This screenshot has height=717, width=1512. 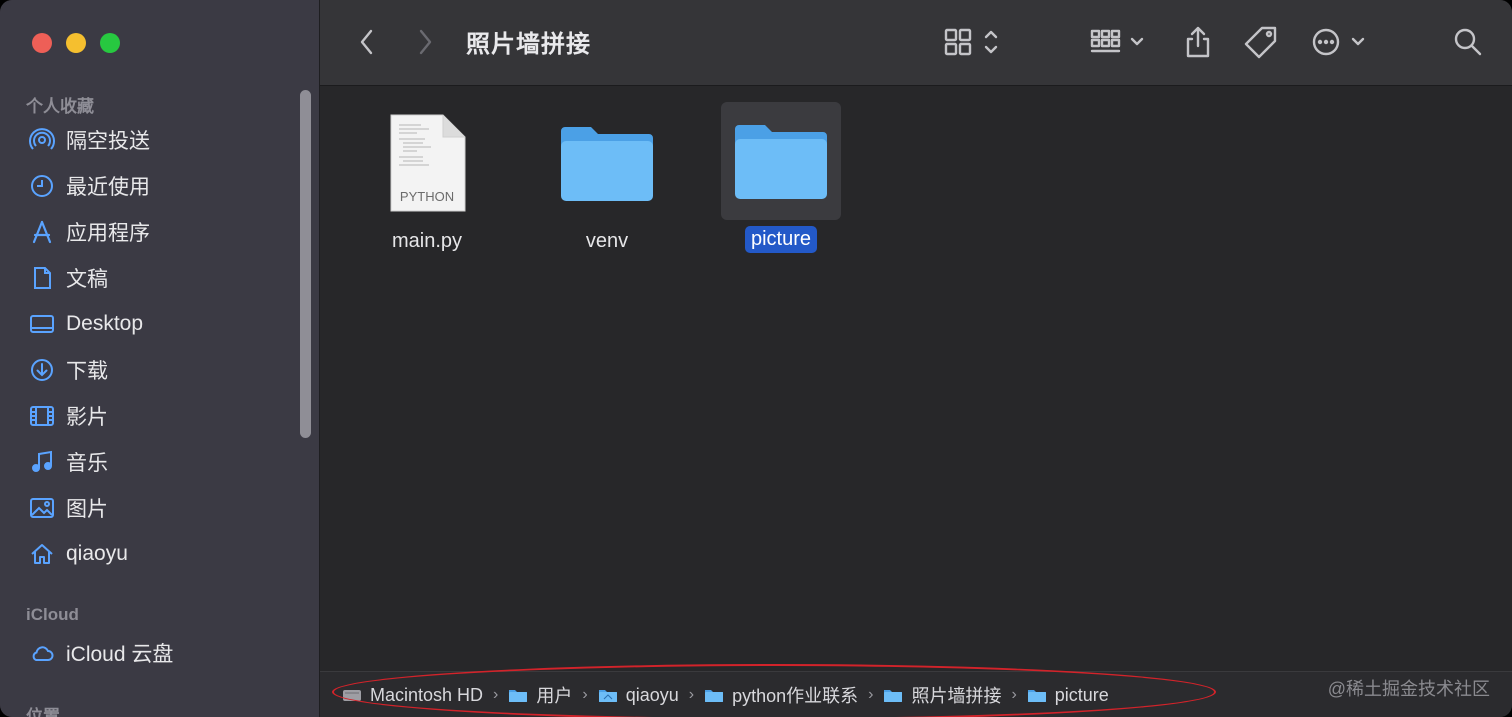 I want to click on sidebar-item-label: 音乐, so click(x=87, y=463).